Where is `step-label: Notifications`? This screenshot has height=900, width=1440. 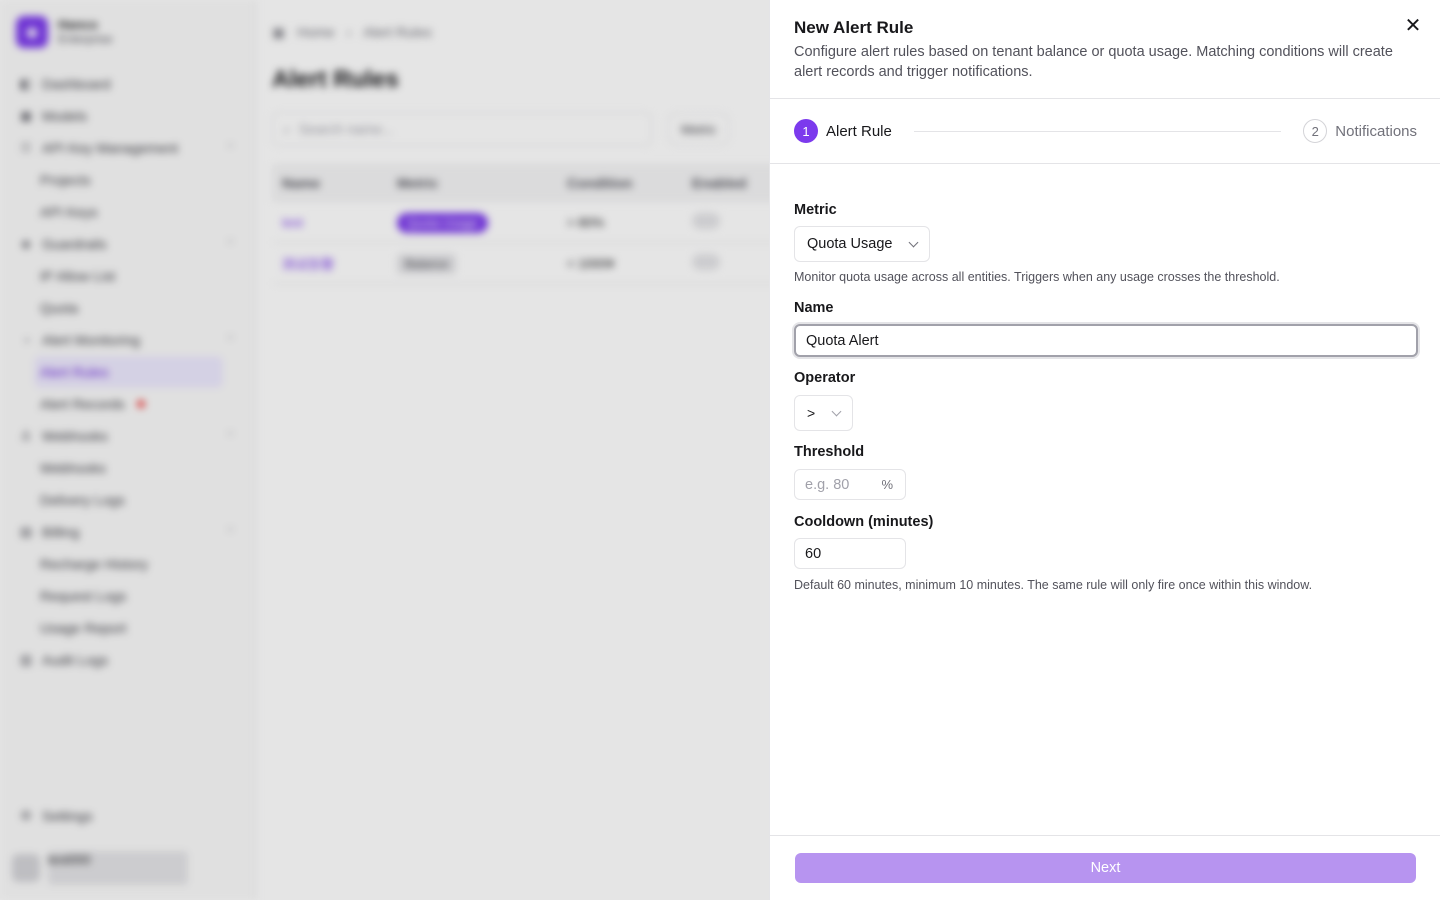
step-label: Notifications is located at coordinates (1376, 131).